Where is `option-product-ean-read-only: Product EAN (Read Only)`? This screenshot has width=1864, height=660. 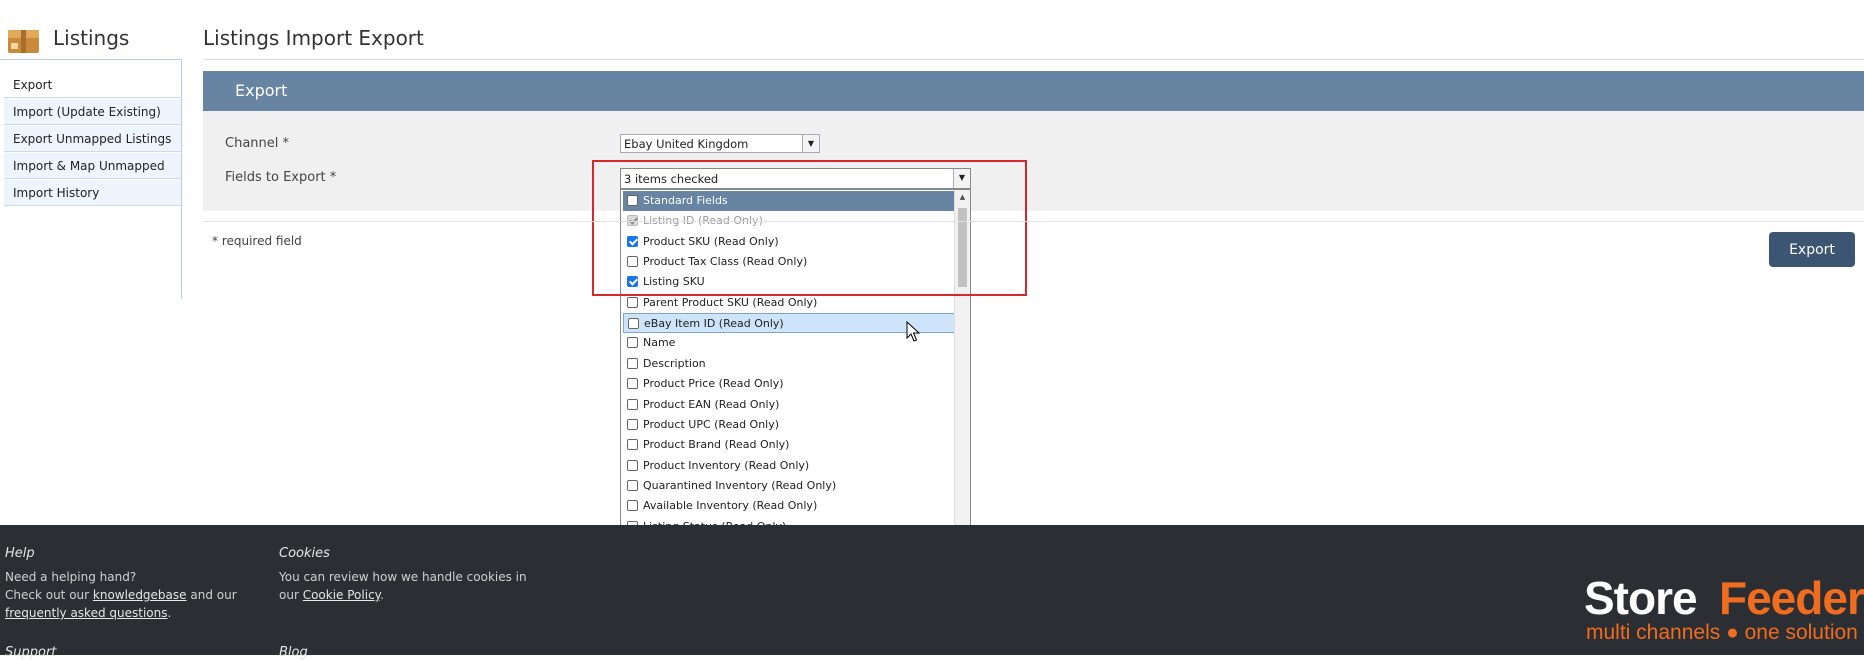
option-product-ean-read-only: Product EAN (Read Only) is located at coordinates (789, 405).